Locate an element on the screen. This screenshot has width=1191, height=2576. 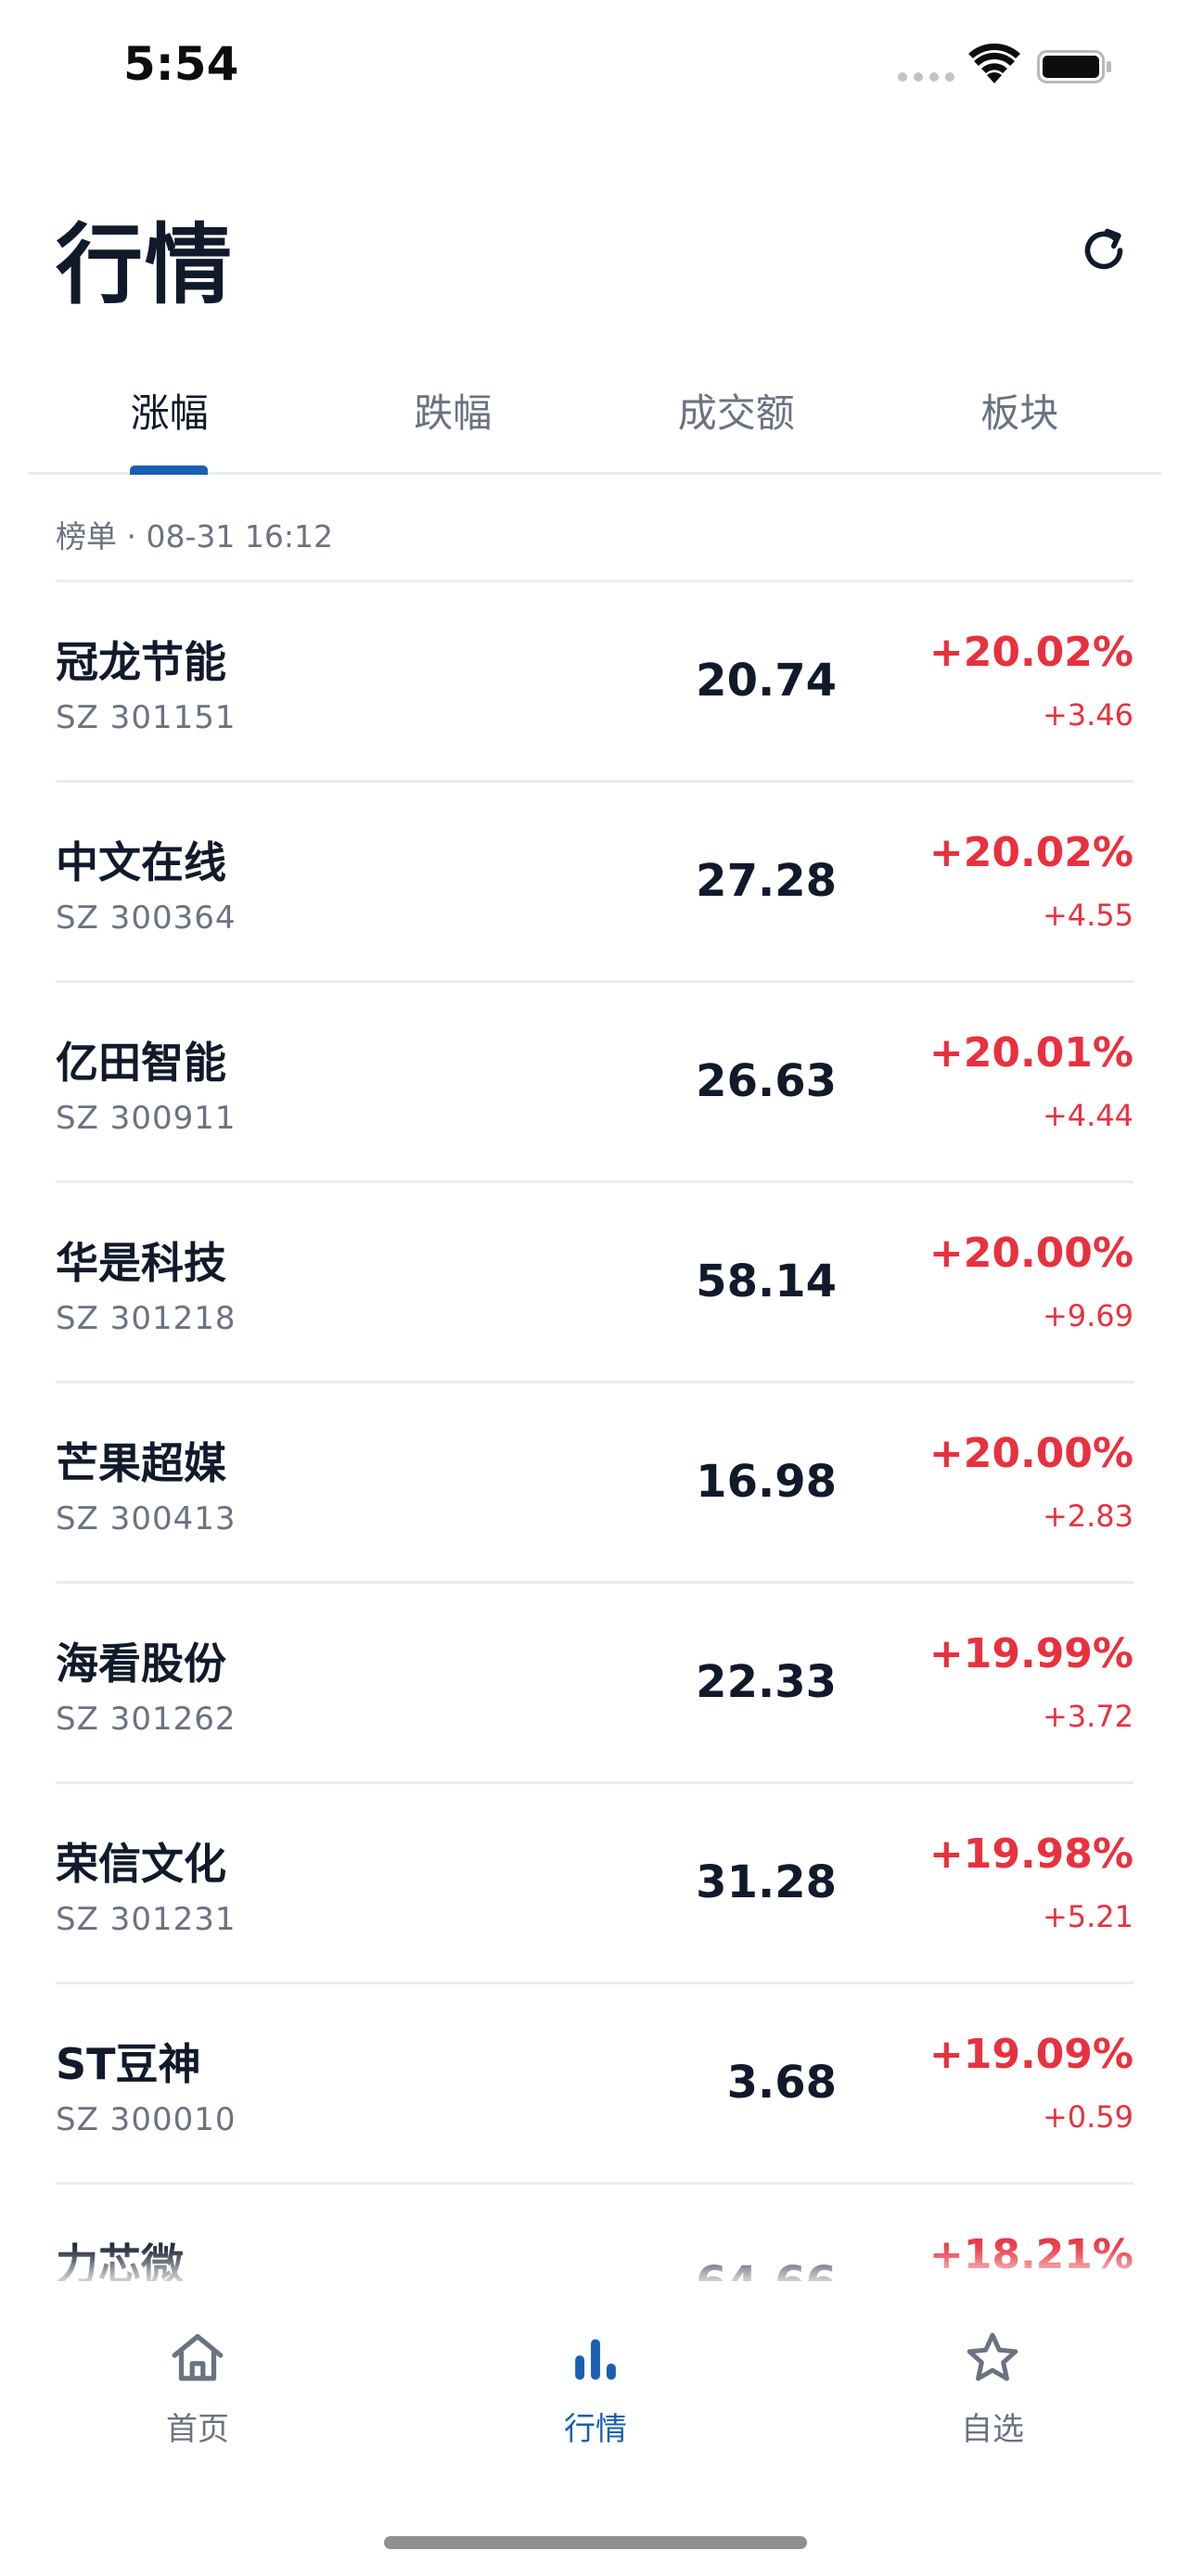
stock-change-percent: +19.99% is located at coordinates (1030, 1653).